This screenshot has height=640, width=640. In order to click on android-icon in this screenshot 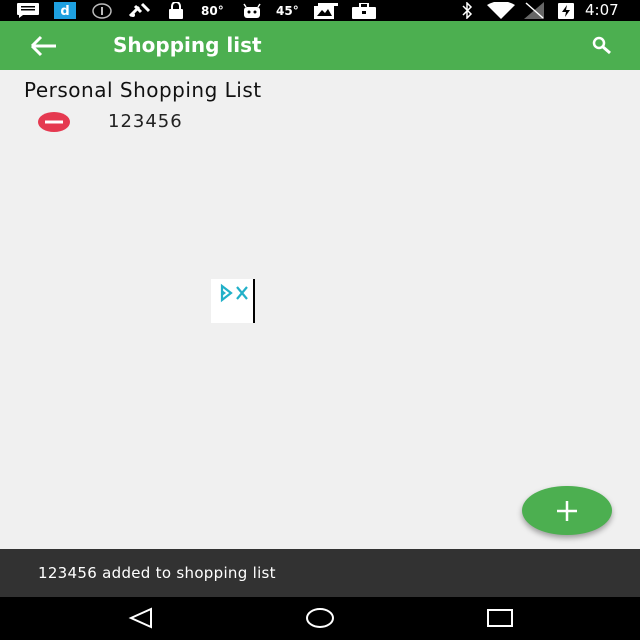, I will do `click(252, 10)`.